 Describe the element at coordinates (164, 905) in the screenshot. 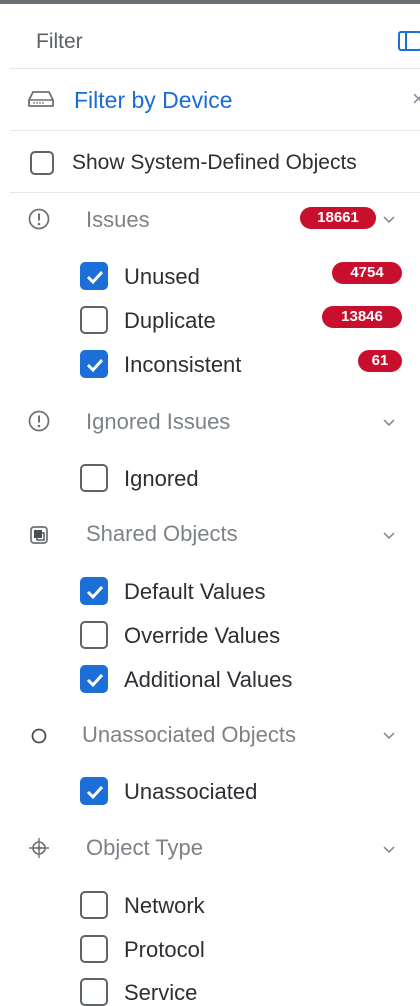

I see `network-label: Network` at that location.